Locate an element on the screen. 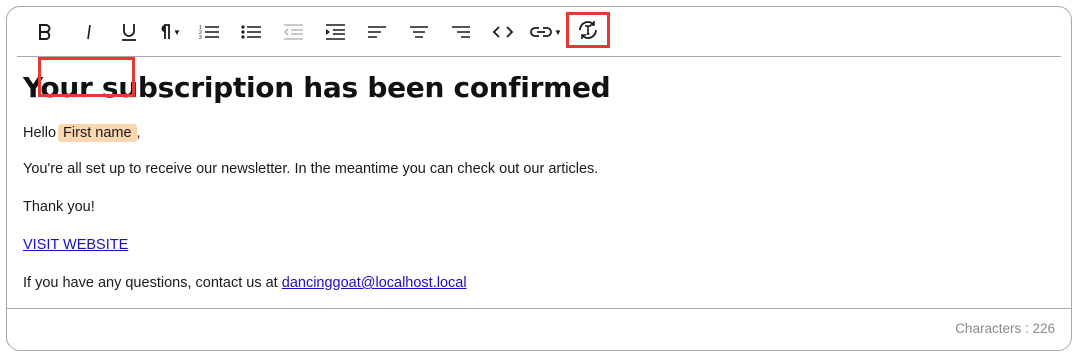 This screenshot has width=1079, height=362. underline-icon is located at coordinates (129, 32).